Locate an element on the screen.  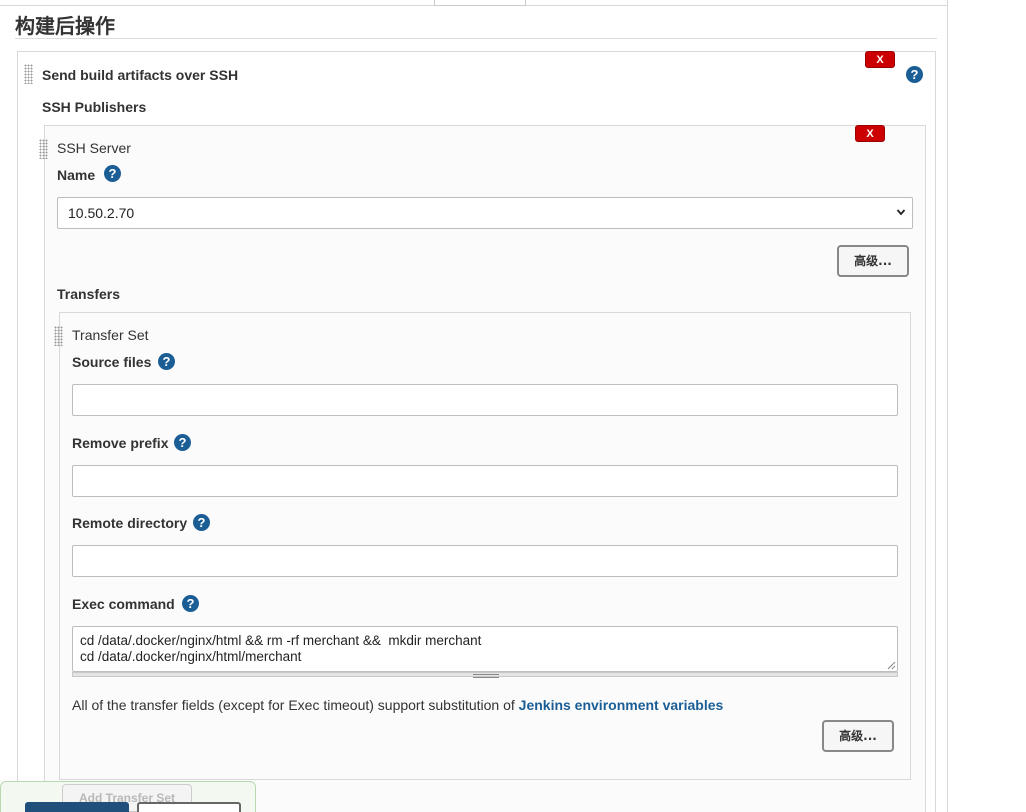
apply-button is located at coordinates (189, 807).